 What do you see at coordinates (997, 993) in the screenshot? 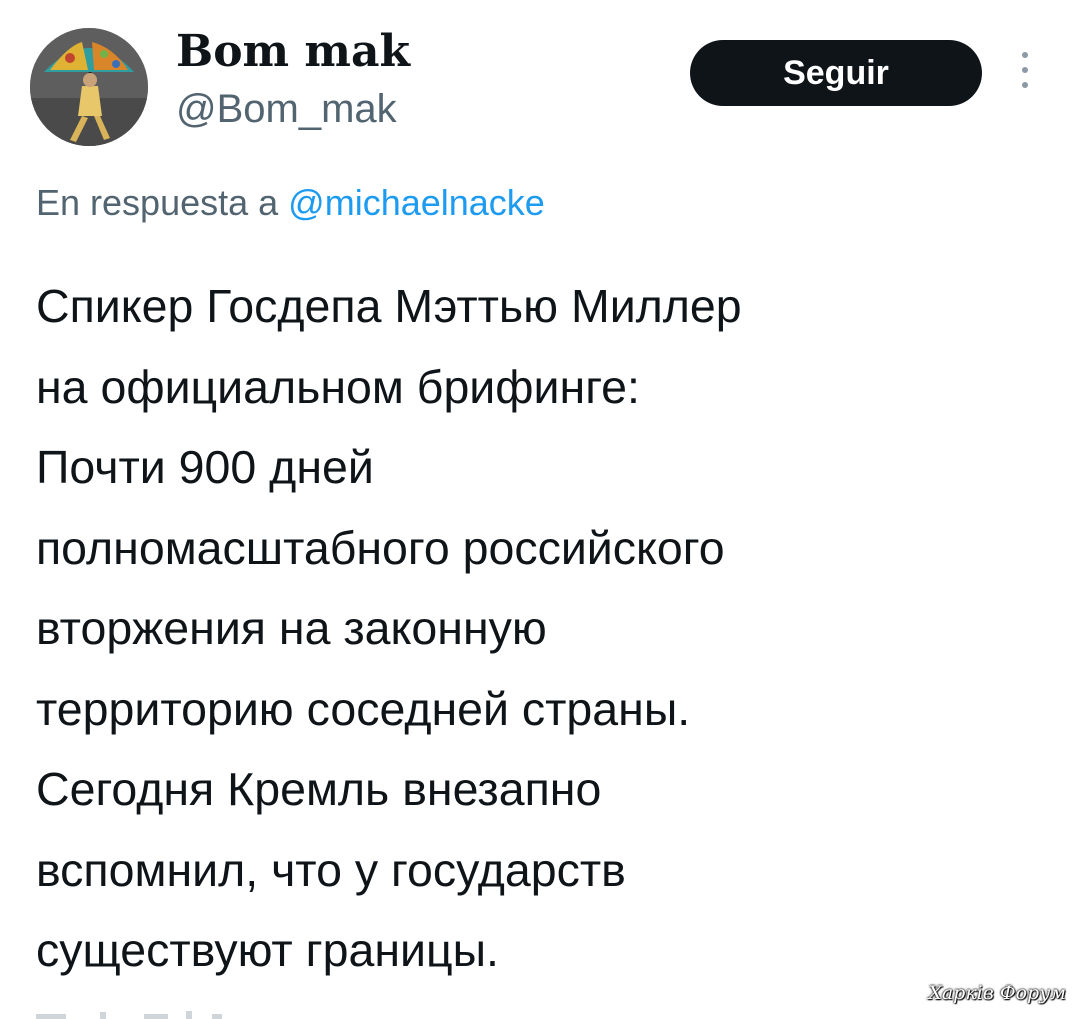
I see `watermark: Харків Форум` at bounding box center [997, 993].